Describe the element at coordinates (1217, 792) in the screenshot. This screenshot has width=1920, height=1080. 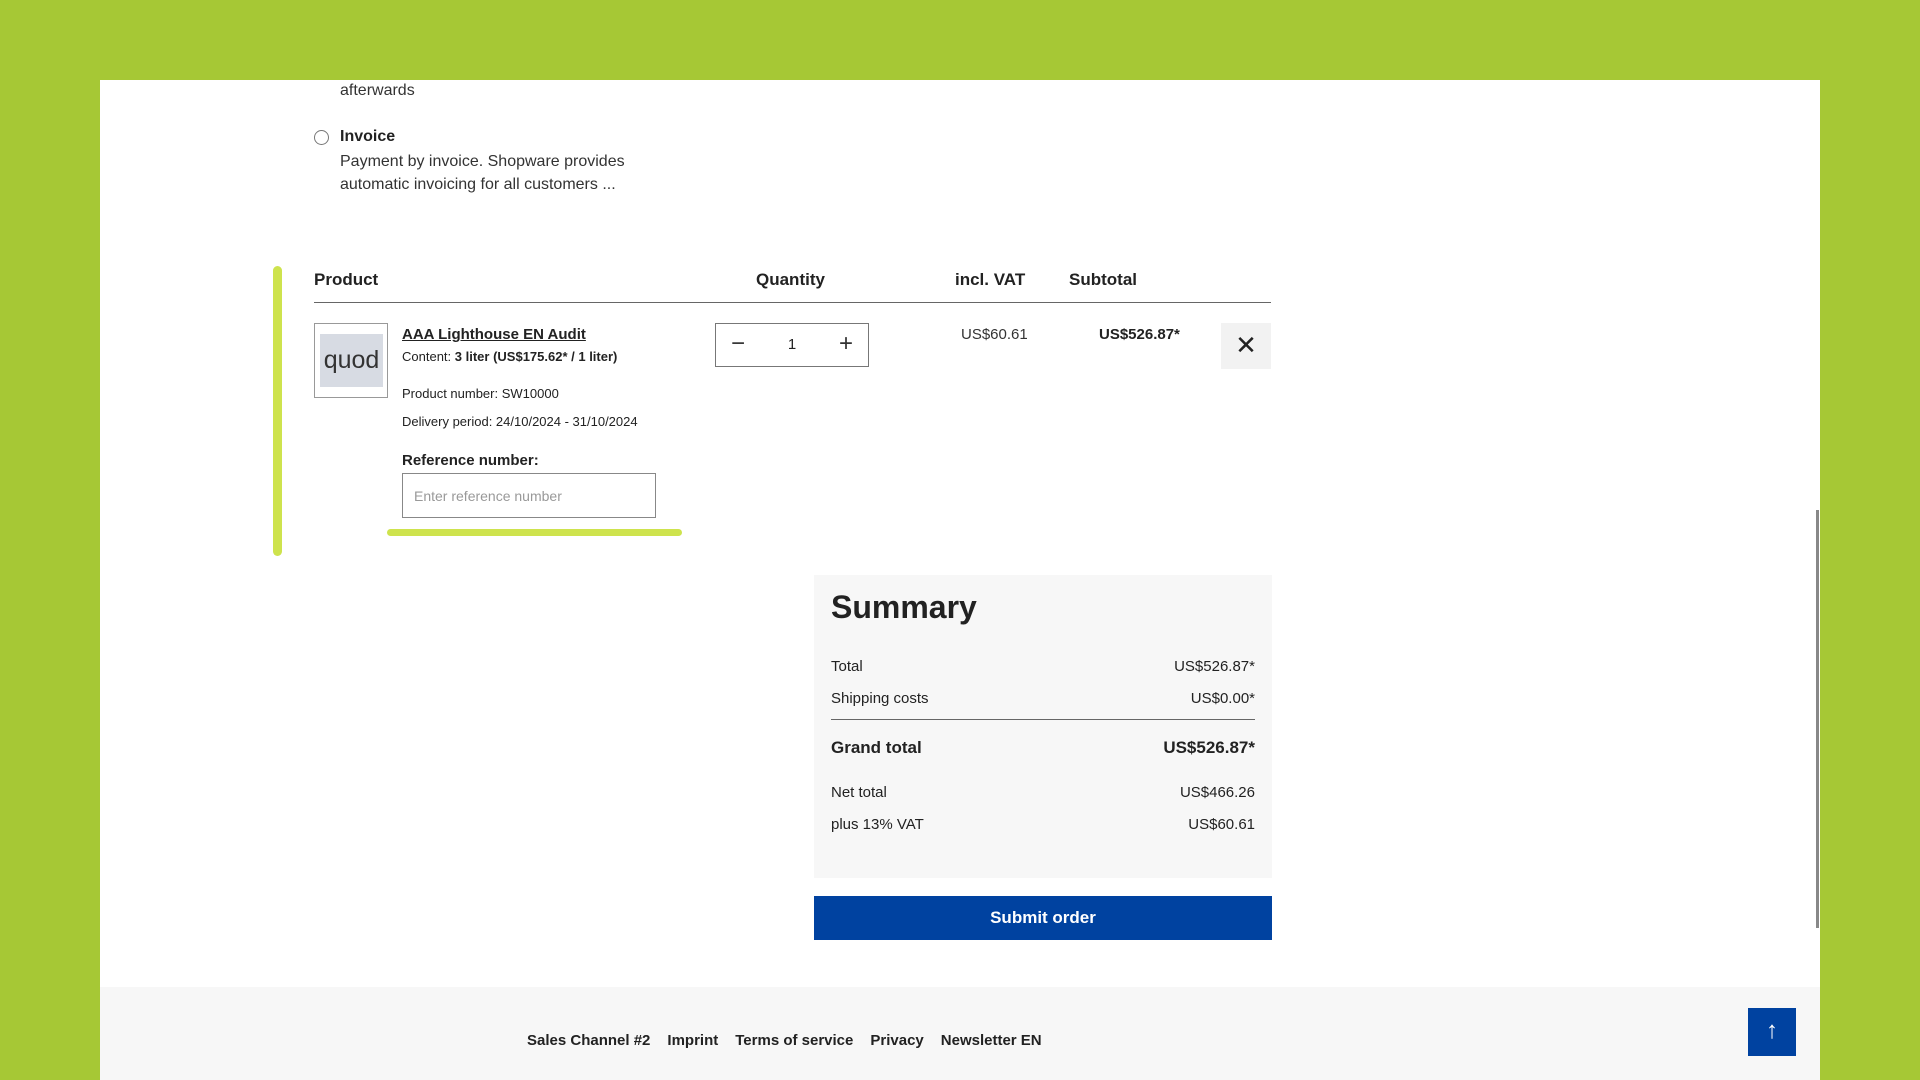
I see `summary-net-total-value: US$466.26` at that location.